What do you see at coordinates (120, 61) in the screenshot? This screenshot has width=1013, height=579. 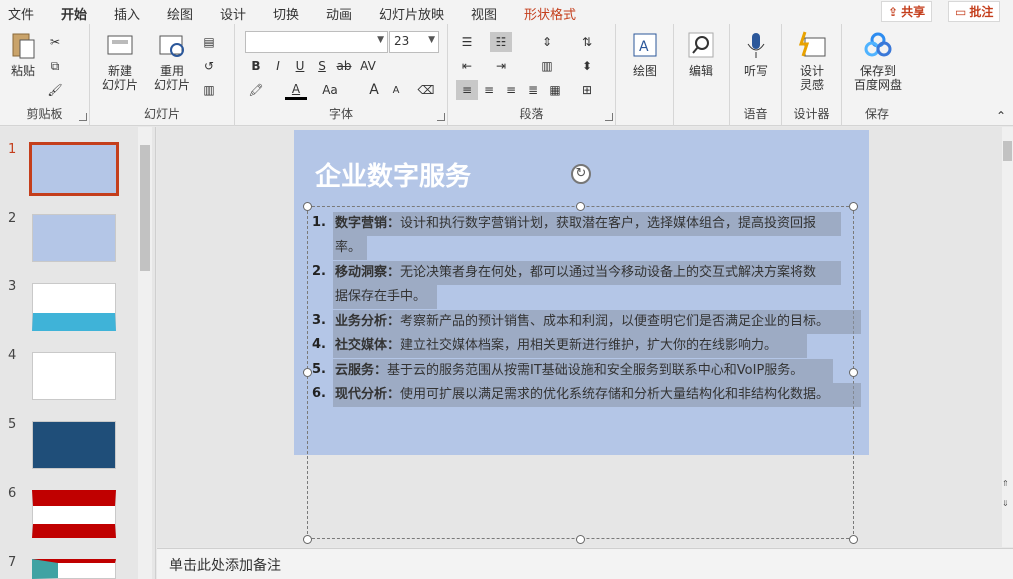 I see `new-slide-button: 新建 幻灯片` at bounding box center [120, 61].